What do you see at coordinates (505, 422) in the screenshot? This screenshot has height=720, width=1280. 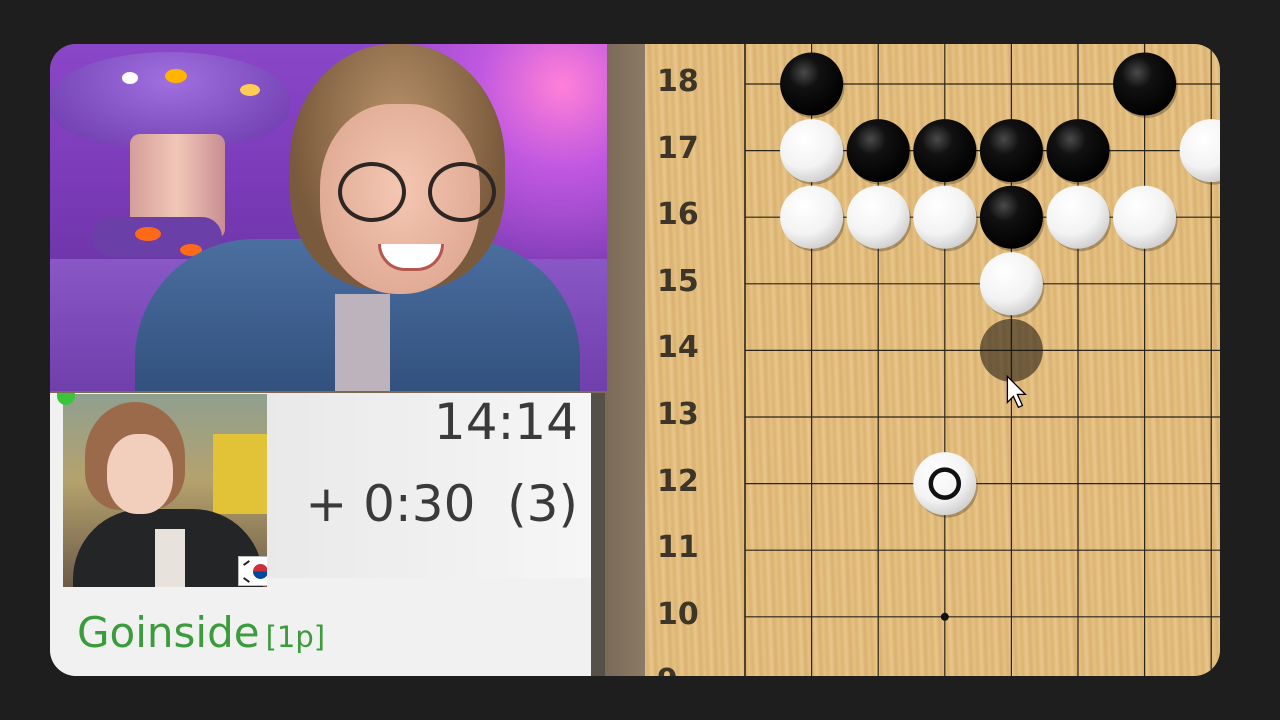 I see `main-time-clock: 14:14` at bounding box center [505, 422].